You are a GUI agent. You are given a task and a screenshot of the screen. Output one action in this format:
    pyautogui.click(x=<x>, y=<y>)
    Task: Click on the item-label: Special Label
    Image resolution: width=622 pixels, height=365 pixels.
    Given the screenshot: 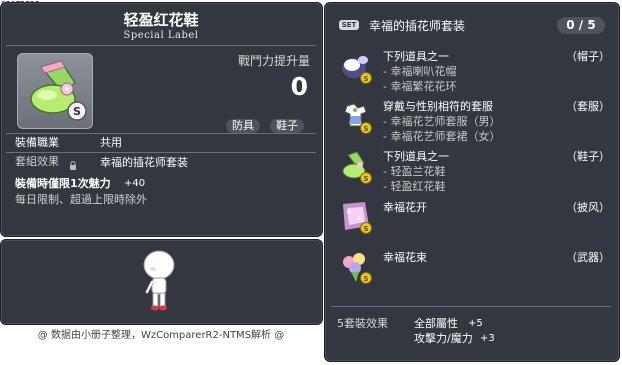 What is the action you would take?
    pyautogui.click(x=161, y=35)
    